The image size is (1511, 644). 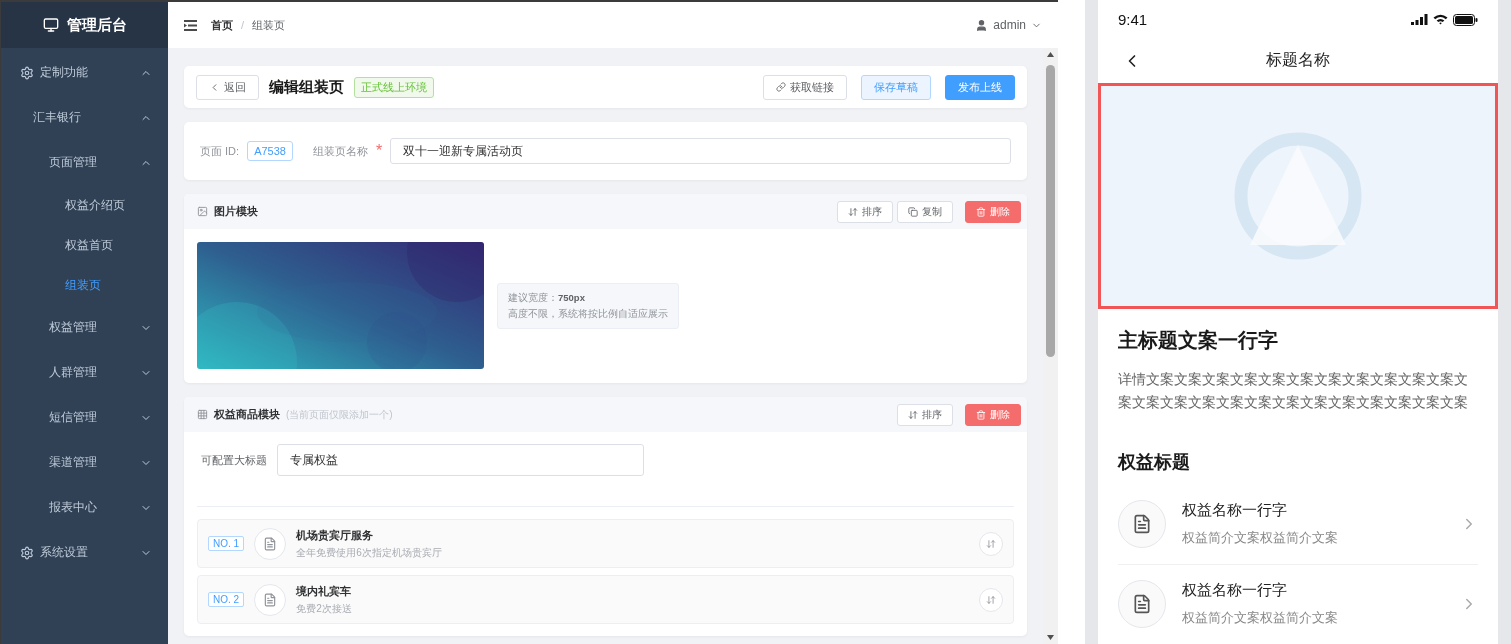 What do you see at coordinates (369, 552) in the screenshot?
I see `item-description: 全年免费使用6次指定机场贵宾厅` at bounding box center [369, 552].